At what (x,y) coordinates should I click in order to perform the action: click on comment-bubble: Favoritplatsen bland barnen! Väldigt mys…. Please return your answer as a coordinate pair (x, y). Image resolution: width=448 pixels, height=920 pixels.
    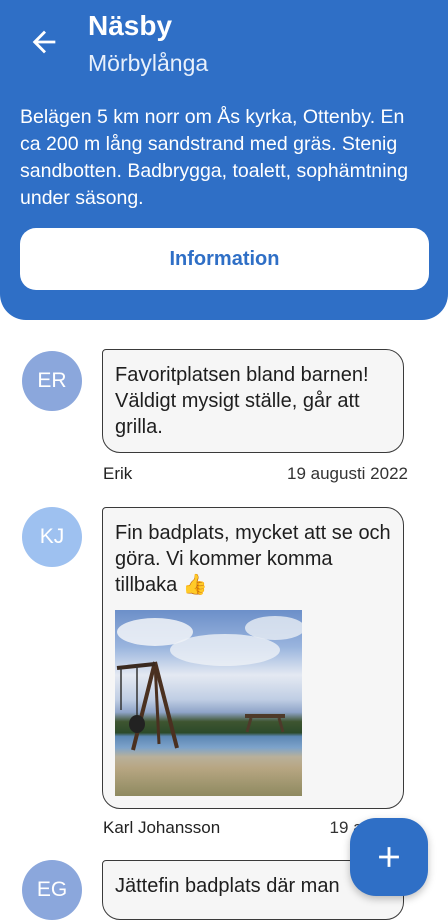
    Looking at the image, I should click on (253, 401).